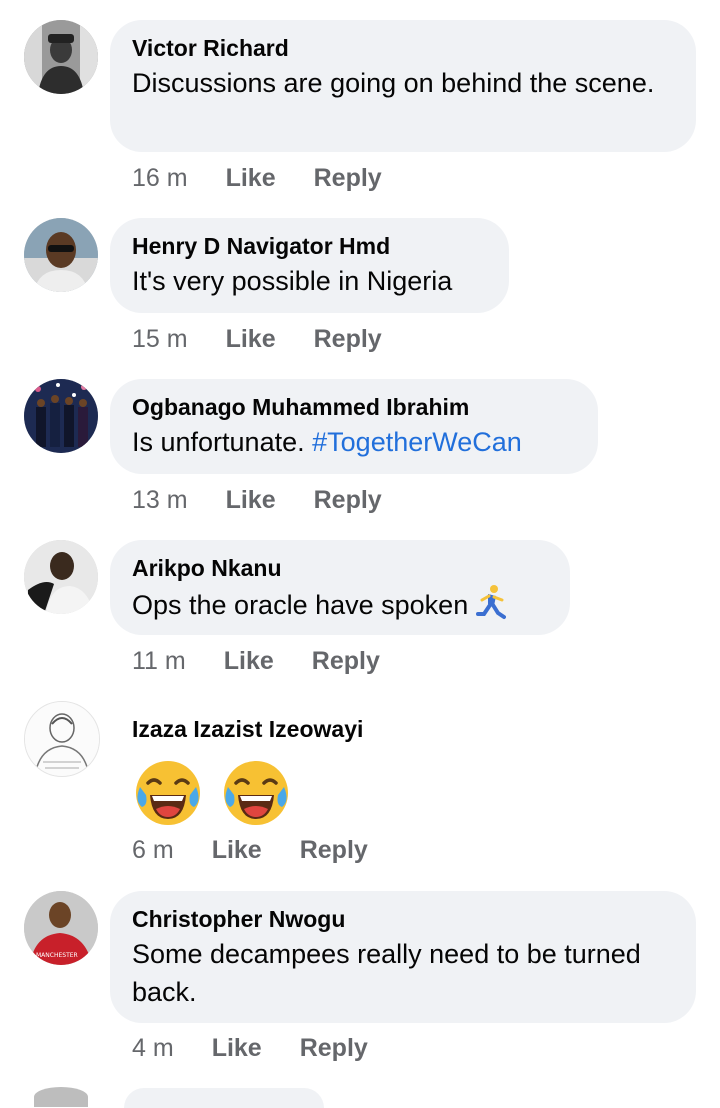  I want to click on comment-actions: 15 m Like Reply, so click(257, 340).